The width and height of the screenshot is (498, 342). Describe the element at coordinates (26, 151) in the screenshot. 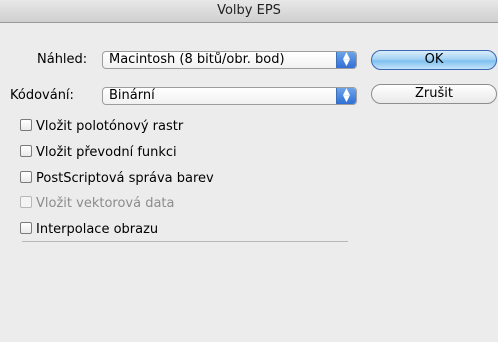

I see `checkbox-transfer-function` at that location.